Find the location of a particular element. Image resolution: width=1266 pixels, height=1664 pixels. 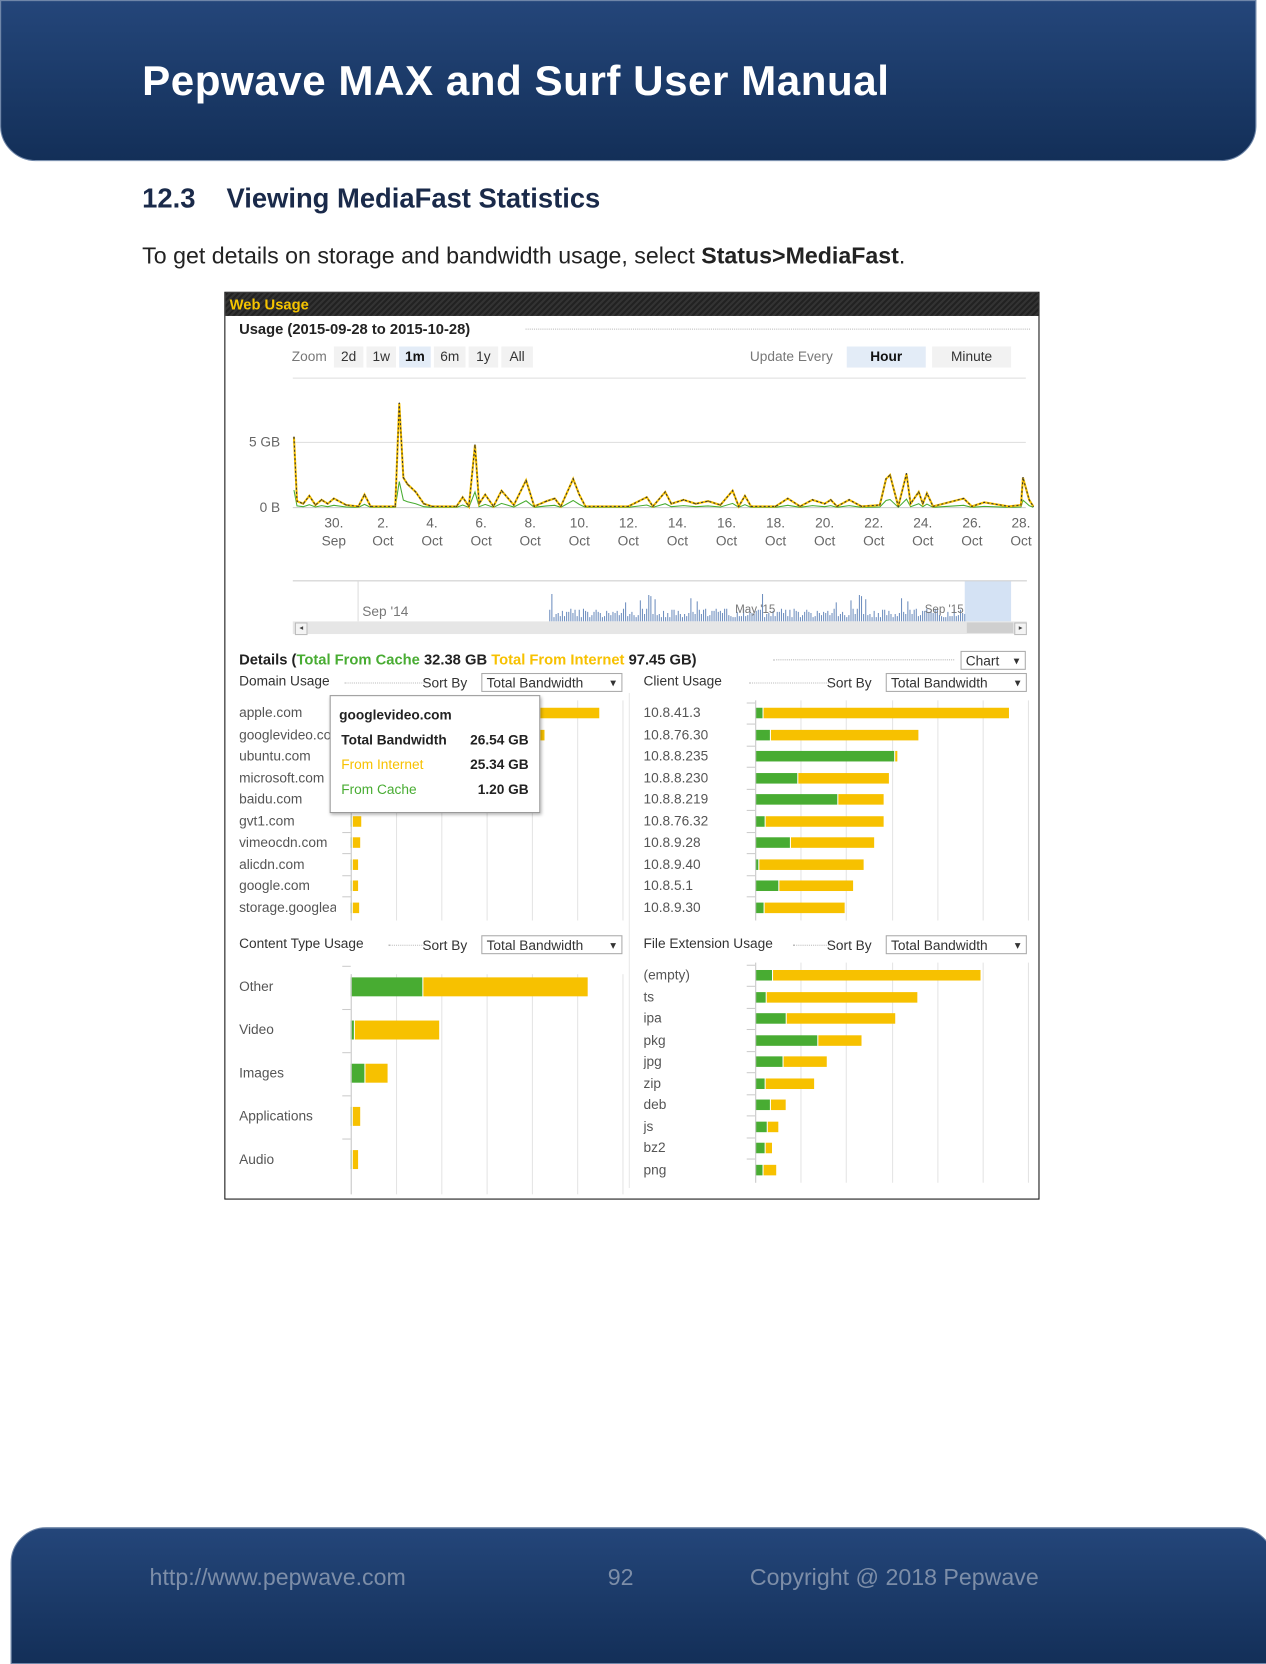

domain-row-label: microsoft.com is located at coordinates (282, 777).